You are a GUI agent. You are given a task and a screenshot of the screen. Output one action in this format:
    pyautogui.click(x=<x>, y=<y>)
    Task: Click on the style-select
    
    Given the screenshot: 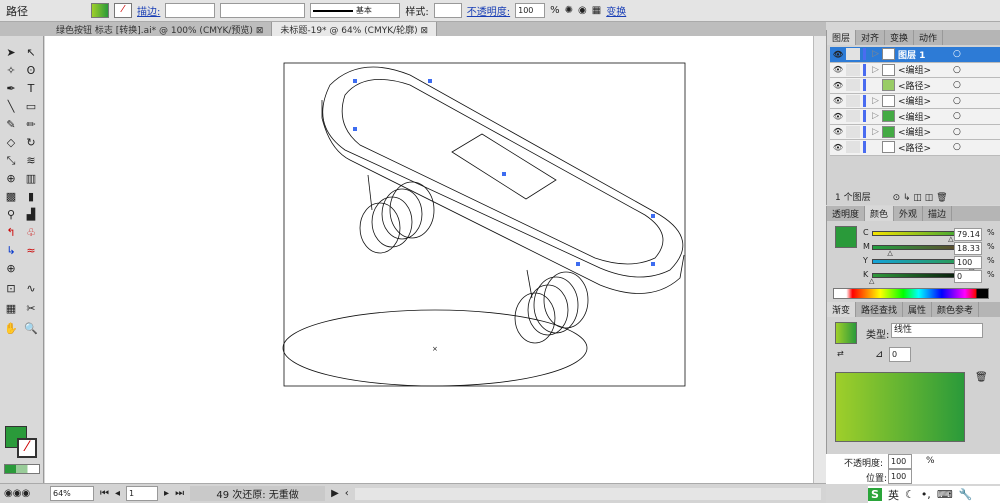 What is the action you would take?
    pyautogui.click(x=447, y=10)
    